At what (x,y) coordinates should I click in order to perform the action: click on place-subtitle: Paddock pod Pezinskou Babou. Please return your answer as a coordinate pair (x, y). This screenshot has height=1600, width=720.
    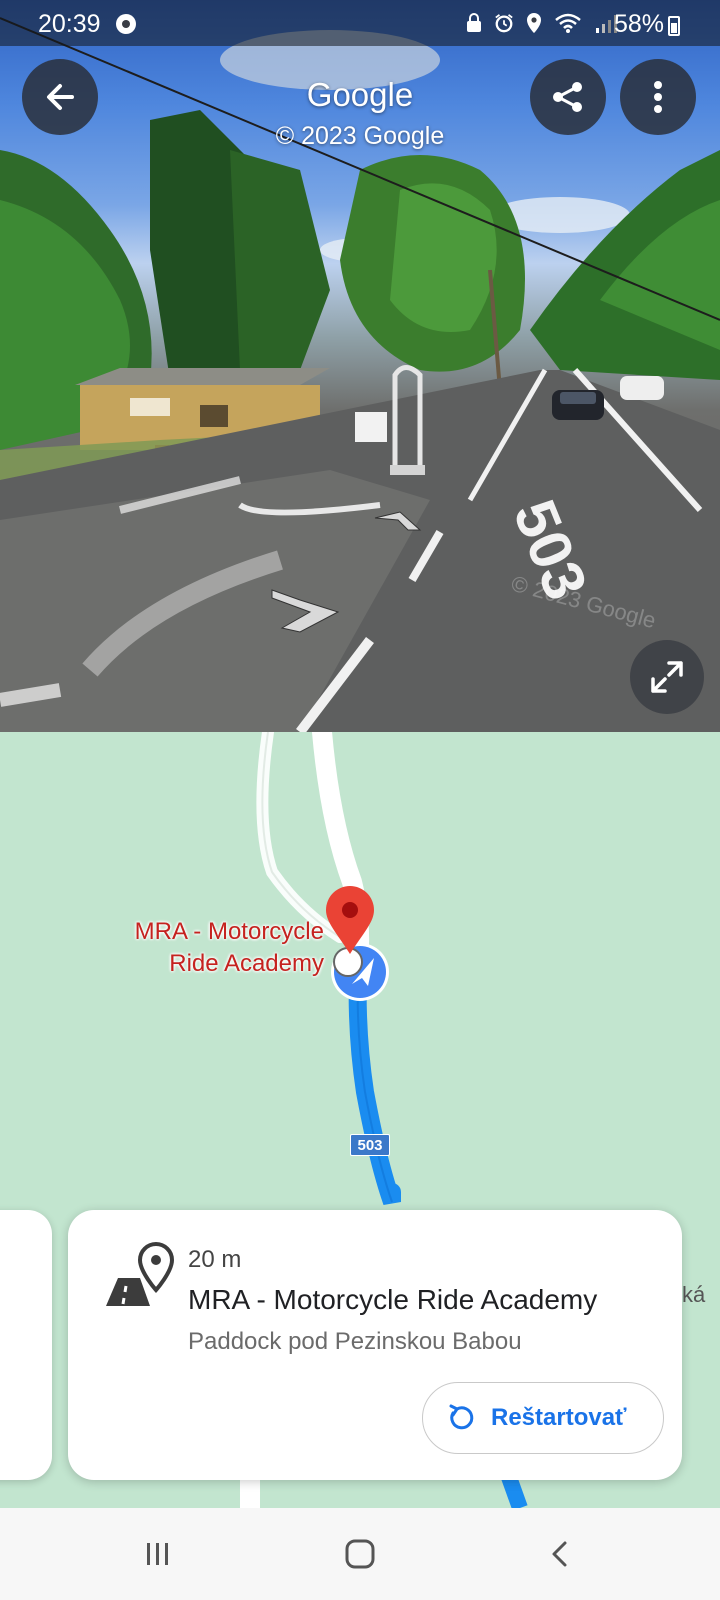
    Looking at the image, I should click on (355, 1341).